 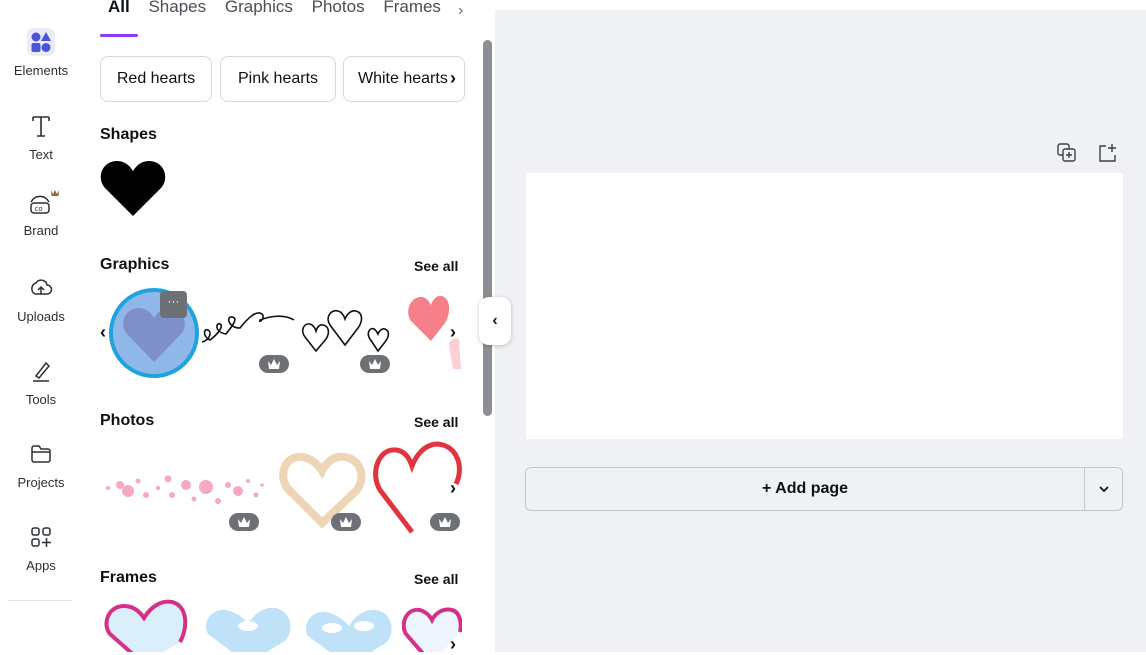 I want to click on tools-icon, so click(x=41, y=371).